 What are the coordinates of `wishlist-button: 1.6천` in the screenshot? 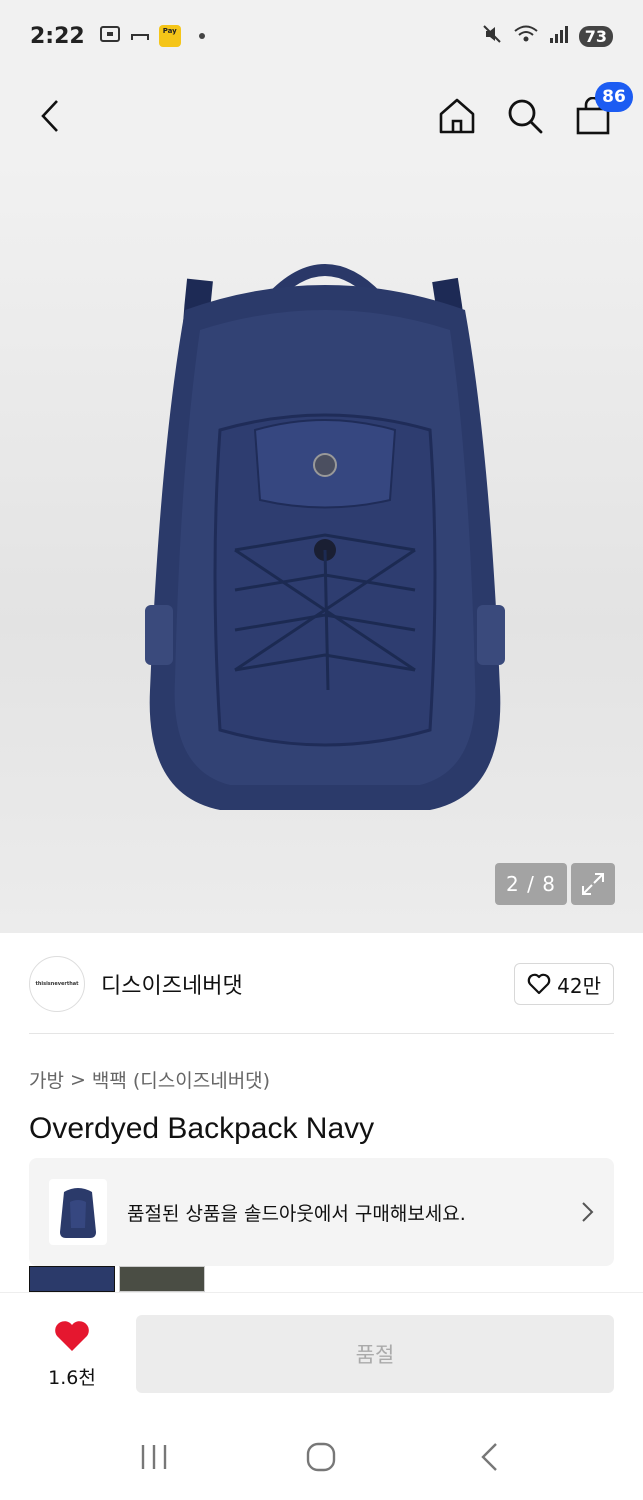 It's located at (72, 1354).